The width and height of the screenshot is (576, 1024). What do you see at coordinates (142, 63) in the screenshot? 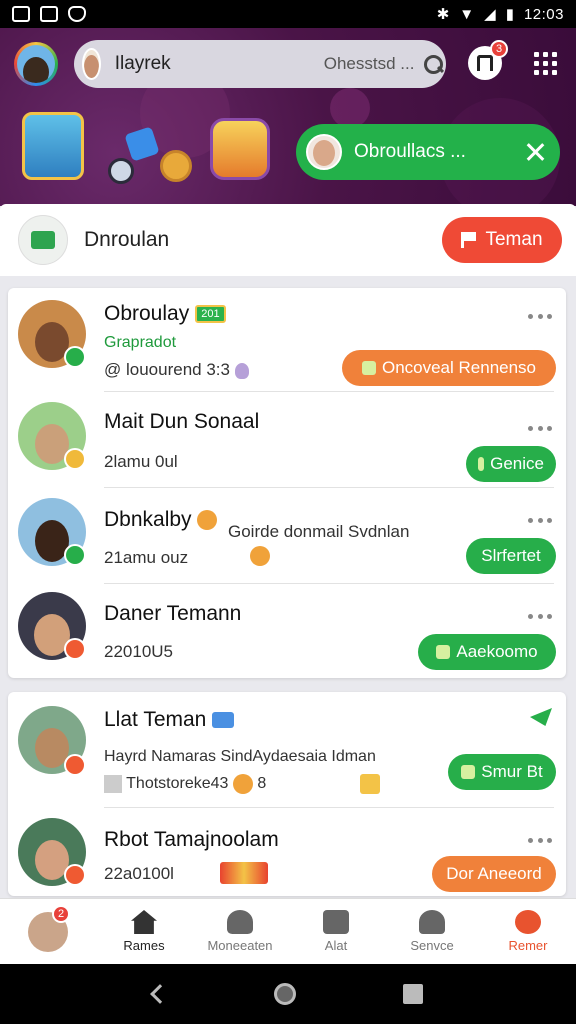
I see `search-user-name: Ilayrek` at bounding box center [142, 63].